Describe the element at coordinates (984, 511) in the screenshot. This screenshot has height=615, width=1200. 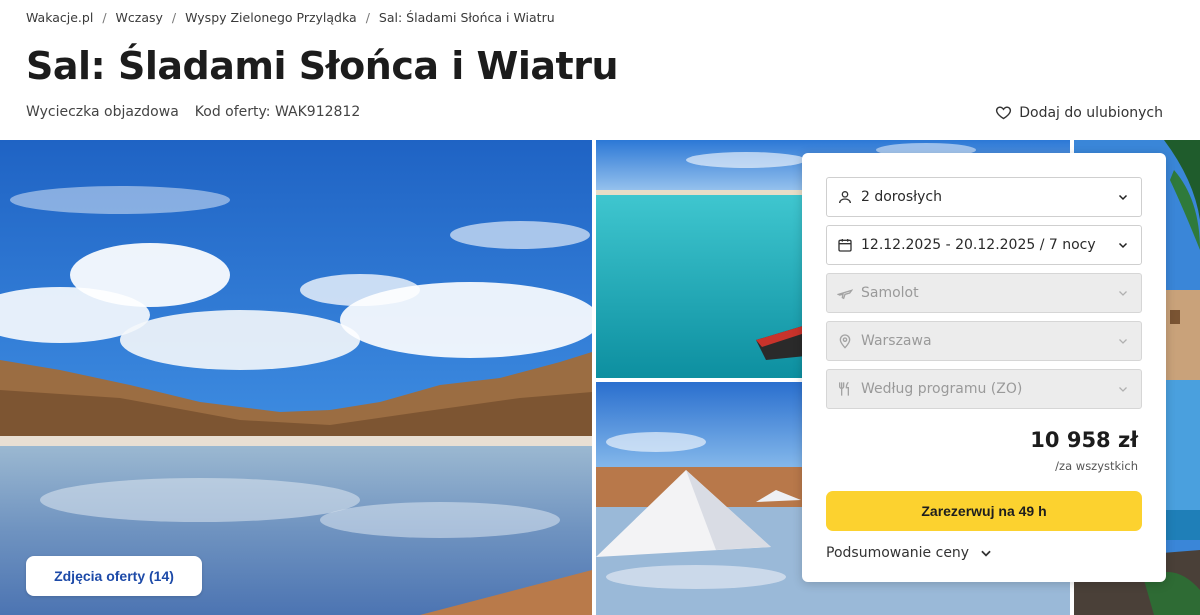
I see `reserve-button: Zarezerwuj na 49 h` at that location.